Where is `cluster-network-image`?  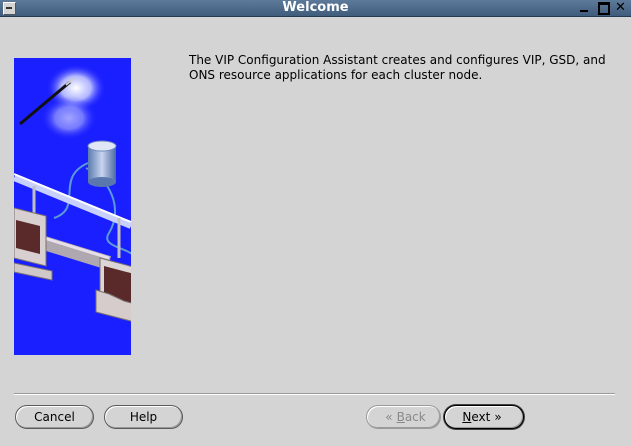
cluster-network-image is located at coordinates (72, 193).